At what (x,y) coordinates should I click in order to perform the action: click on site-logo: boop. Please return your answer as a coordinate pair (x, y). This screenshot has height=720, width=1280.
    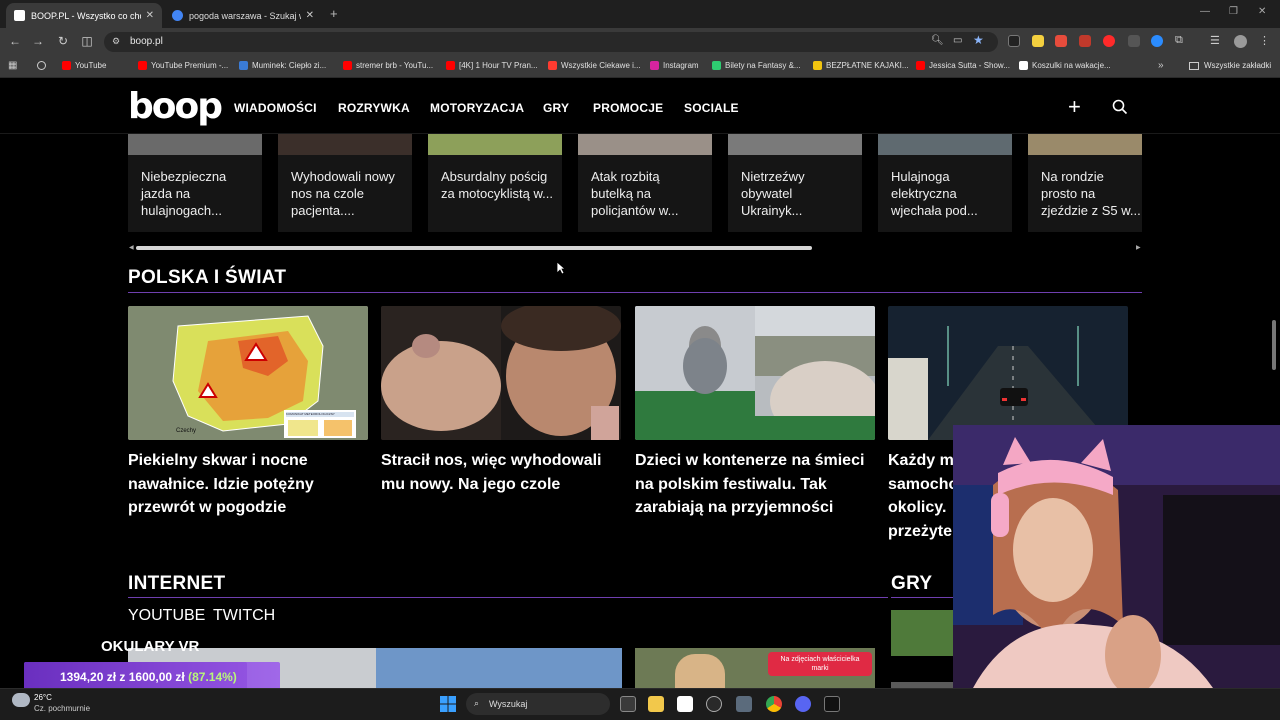
    Looking at the image, I should click on (175, 106).